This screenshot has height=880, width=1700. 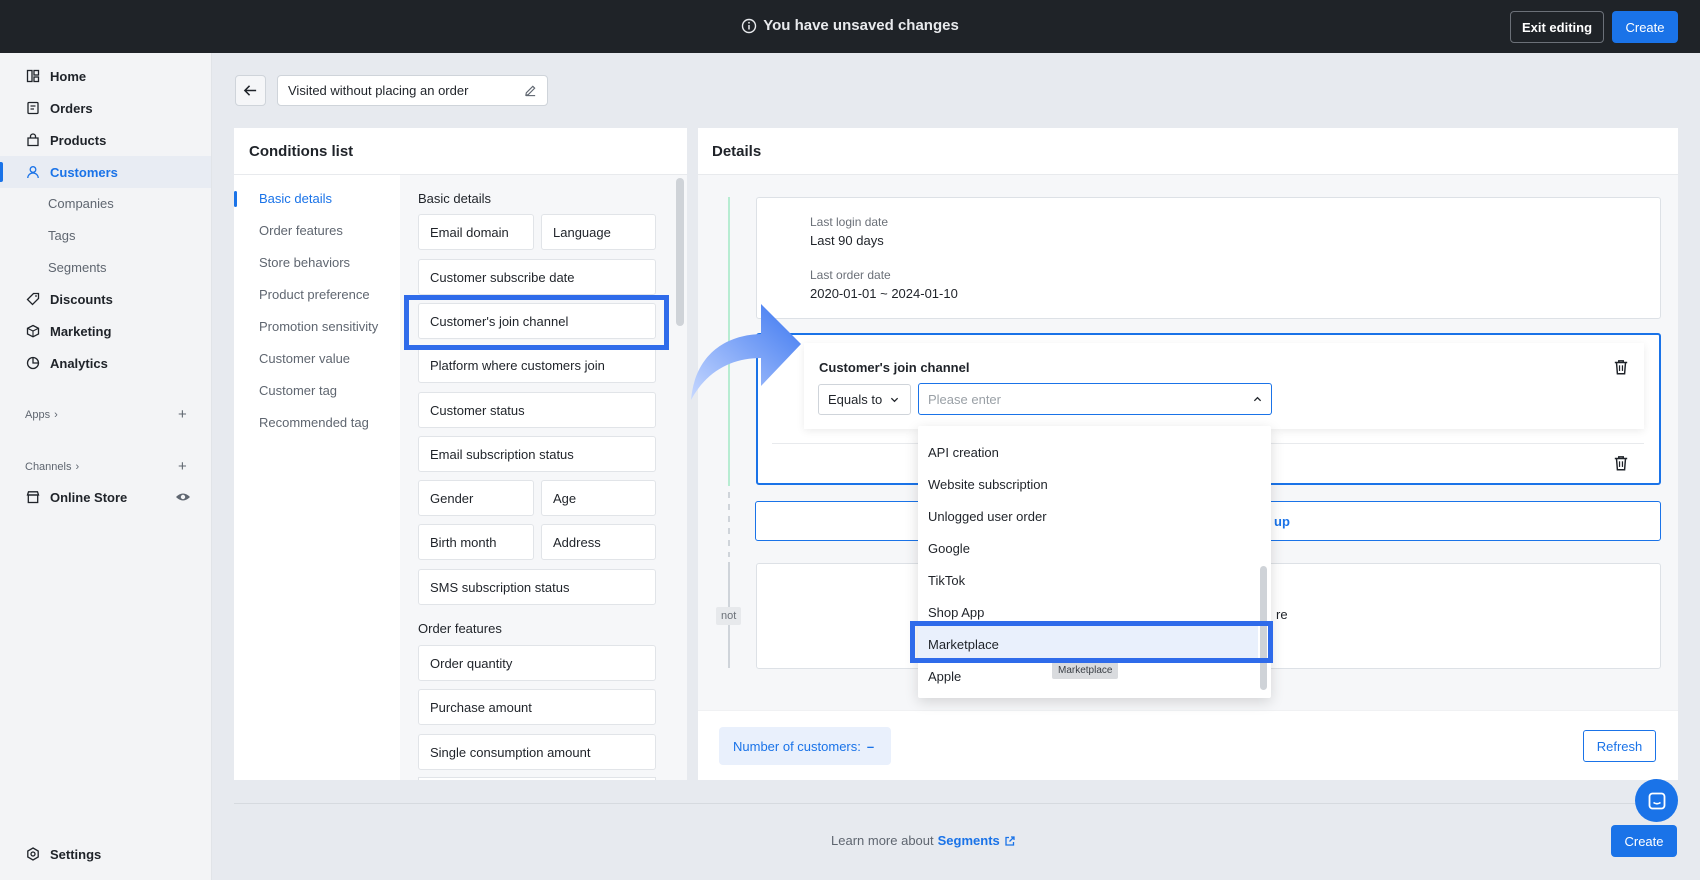 I want to click on sidebar-subitem-tags: Tags, so click(x=61, y=235).